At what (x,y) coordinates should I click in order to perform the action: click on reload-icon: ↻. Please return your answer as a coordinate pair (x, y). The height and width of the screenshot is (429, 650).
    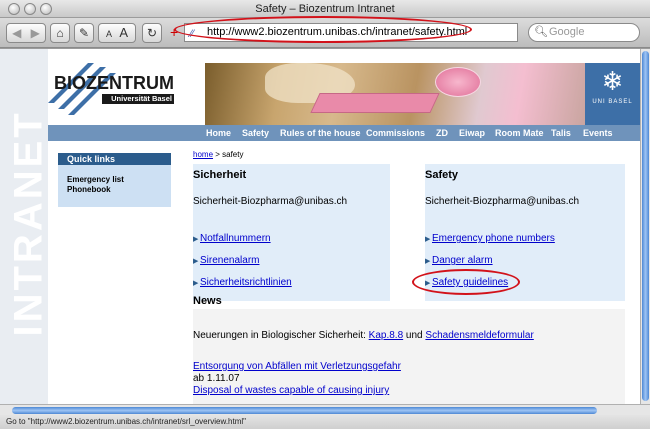
    Looking at the image, I should click on (152, 33).